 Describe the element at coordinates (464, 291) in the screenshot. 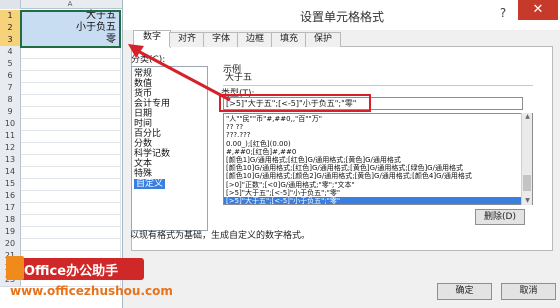

I see `ok-button: 确定` at that location.